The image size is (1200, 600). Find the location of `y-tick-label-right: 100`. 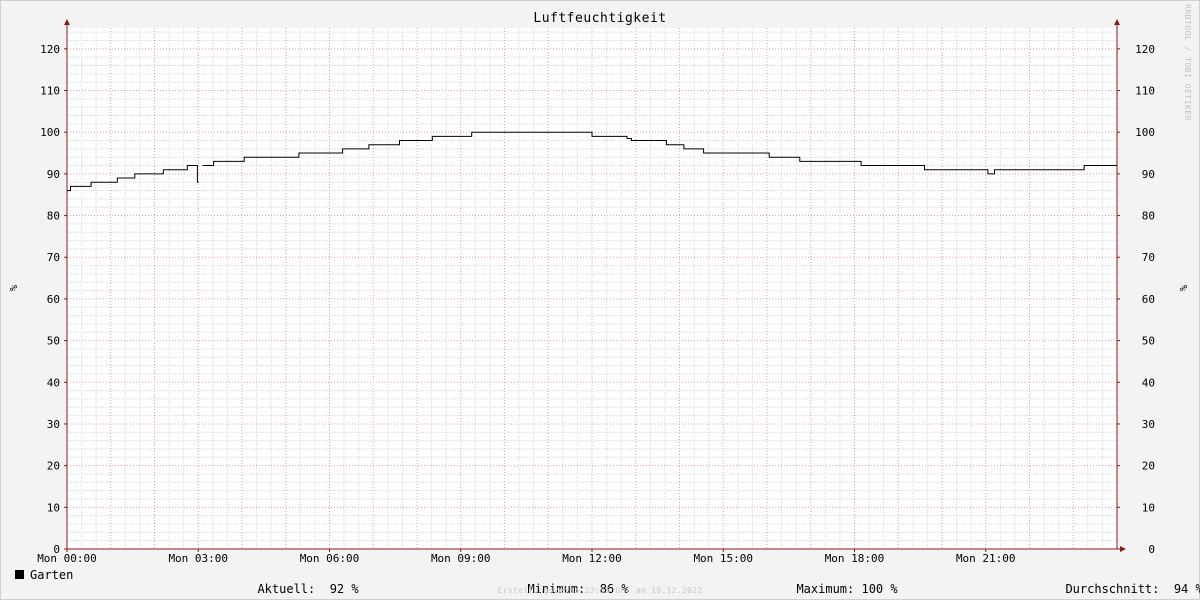

y-tick-label-right: 100 is located at coordinates (1145, 132).